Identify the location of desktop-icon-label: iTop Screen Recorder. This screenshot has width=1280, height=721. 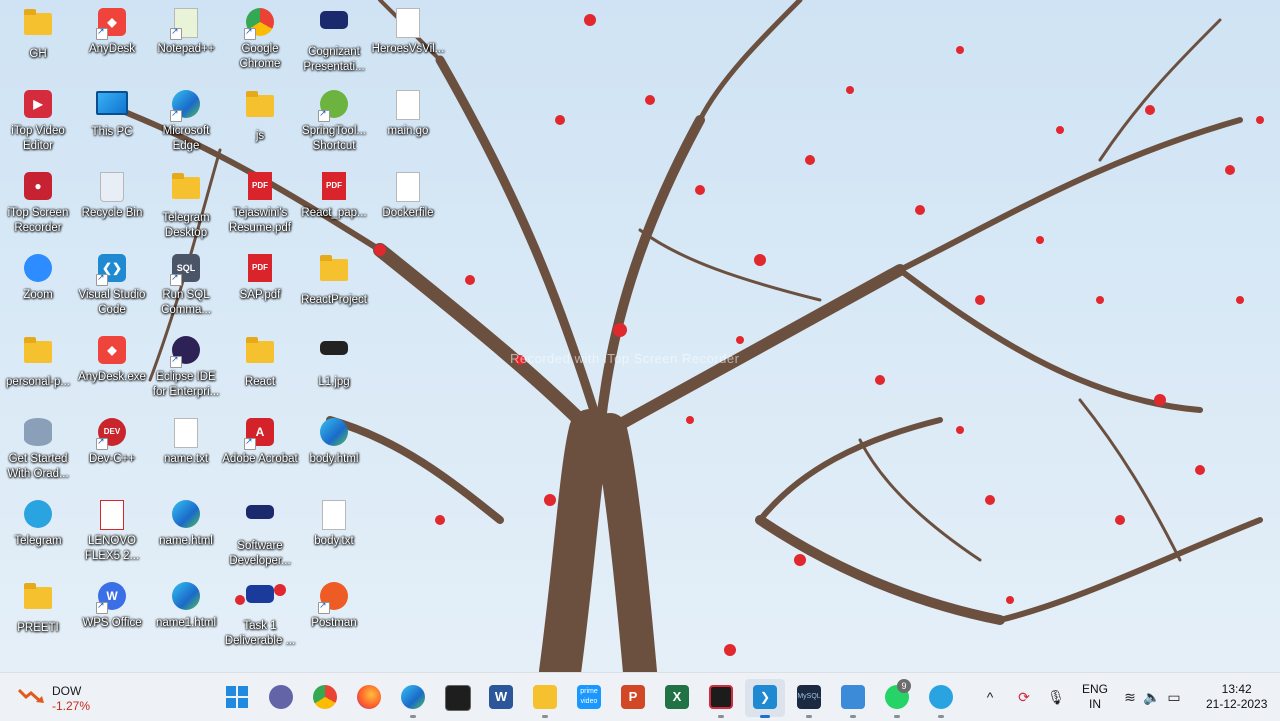
(38, 220).